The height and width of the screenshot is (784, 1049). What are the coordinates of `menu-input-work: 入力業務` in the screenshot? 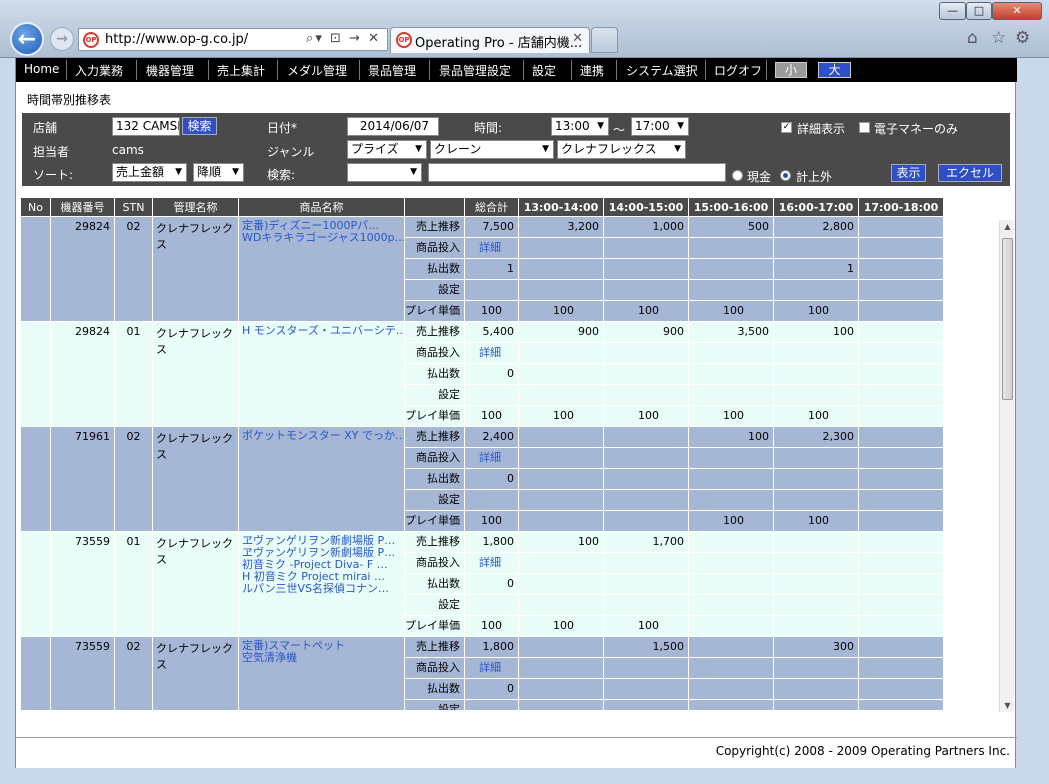 It's located at (99, 70).